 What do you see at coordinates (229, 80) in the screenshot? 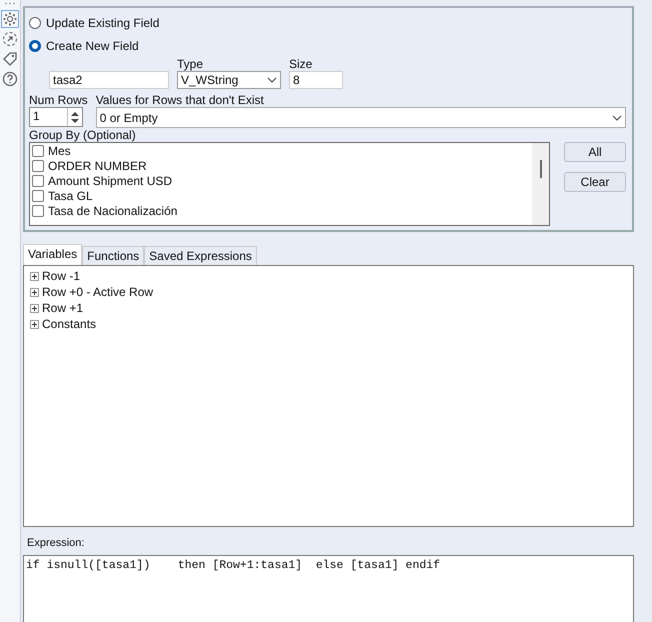
I see `type-dropdown: V_WString` at bounding box center [229, 80].